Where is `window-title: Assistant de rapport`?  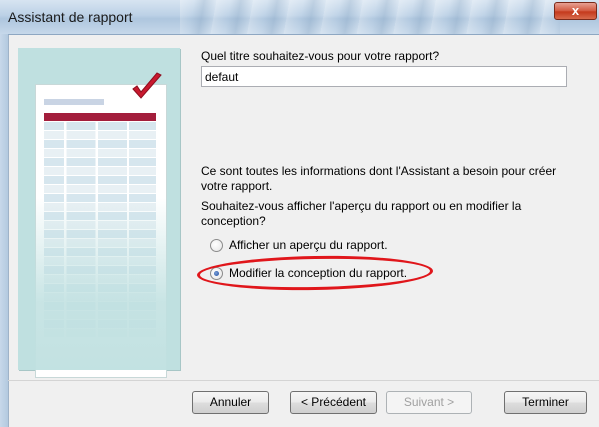
window-title: Assistant de rapport is located at coordinates (70, 17).